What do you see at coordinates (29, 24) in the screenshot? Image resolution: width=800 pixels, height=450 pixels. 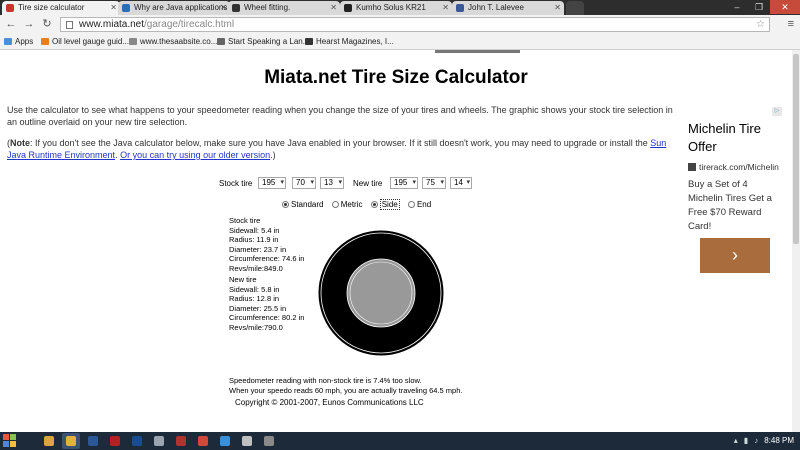 I see `forward-arrow-icon: →` at bounding box center [29, 24].